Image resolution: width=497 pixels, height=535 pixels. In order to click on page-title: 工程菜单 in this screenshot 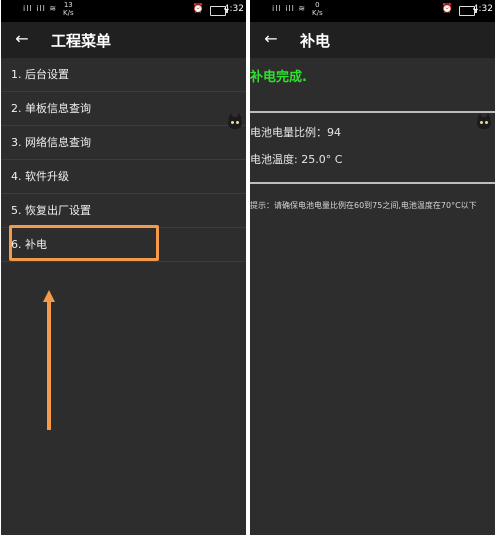, I will do `click(81, 41)`.